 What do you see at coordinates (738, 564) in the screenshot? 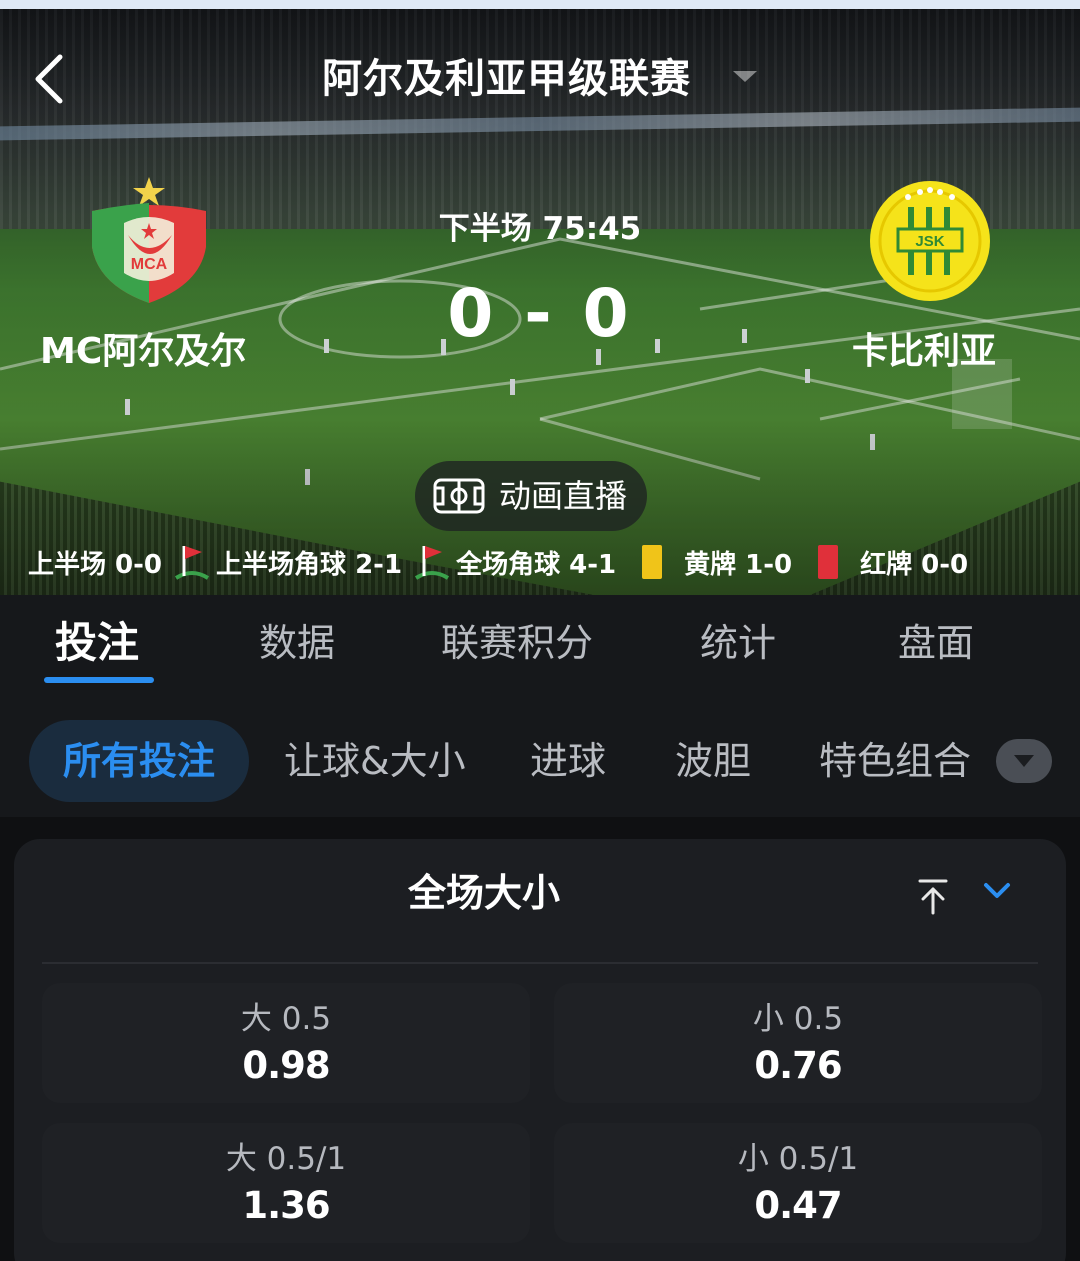
I see `yellow-cards: 黄牌 1-0` at bounding box center [738, 564].